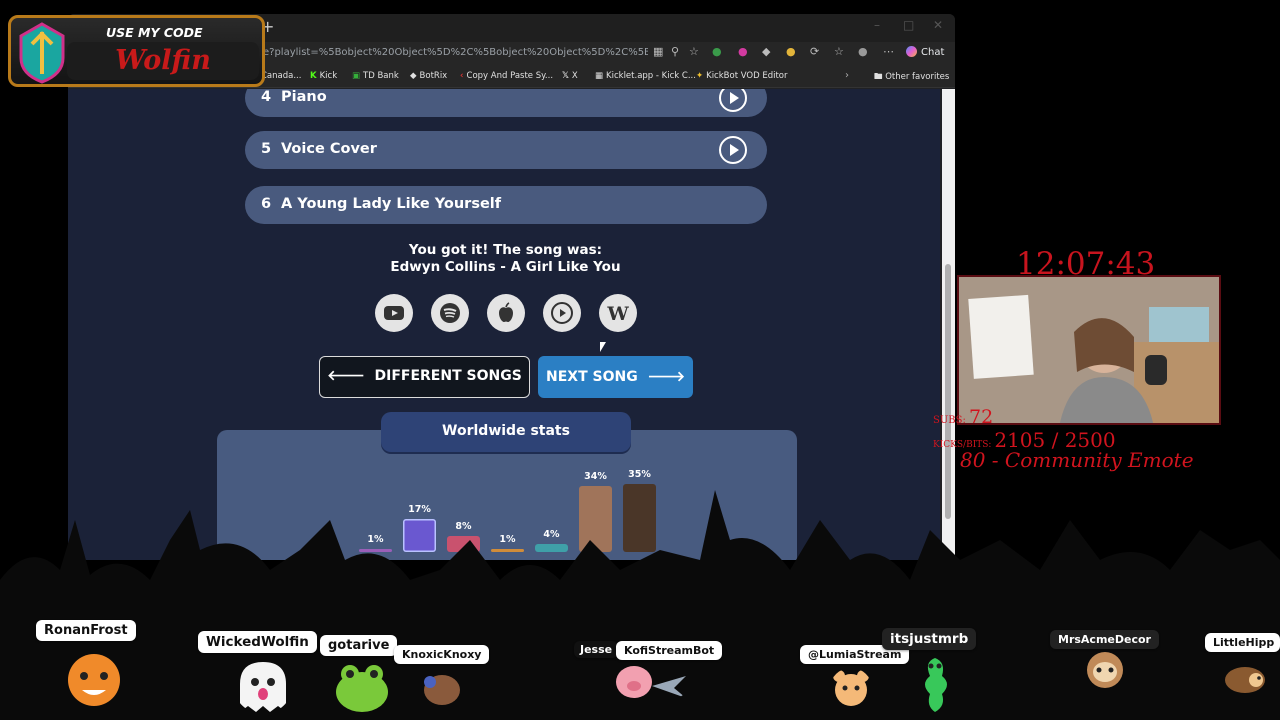 The image size is (1280, 720). Describe the element at coordinates (1077, 460) in the screenshot. I see `goal-text: 80 - Community Emote` at that location.